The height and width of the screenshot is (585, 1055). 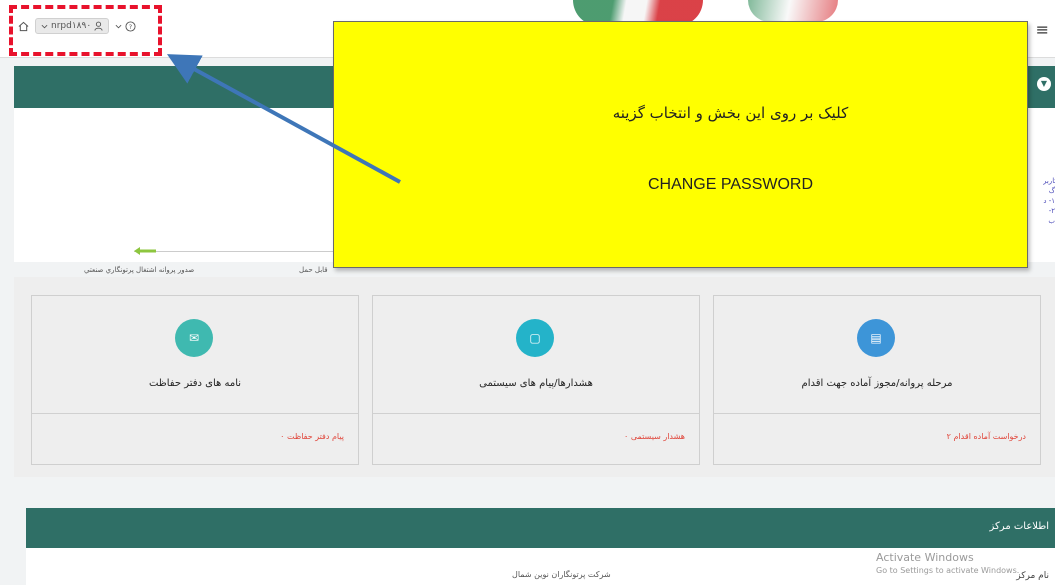 I want to click on card-system-alerts: ▢ هشدارها/پیام های سیستمی ۰ هشدار سیستمی, so click(x=536, y=380).